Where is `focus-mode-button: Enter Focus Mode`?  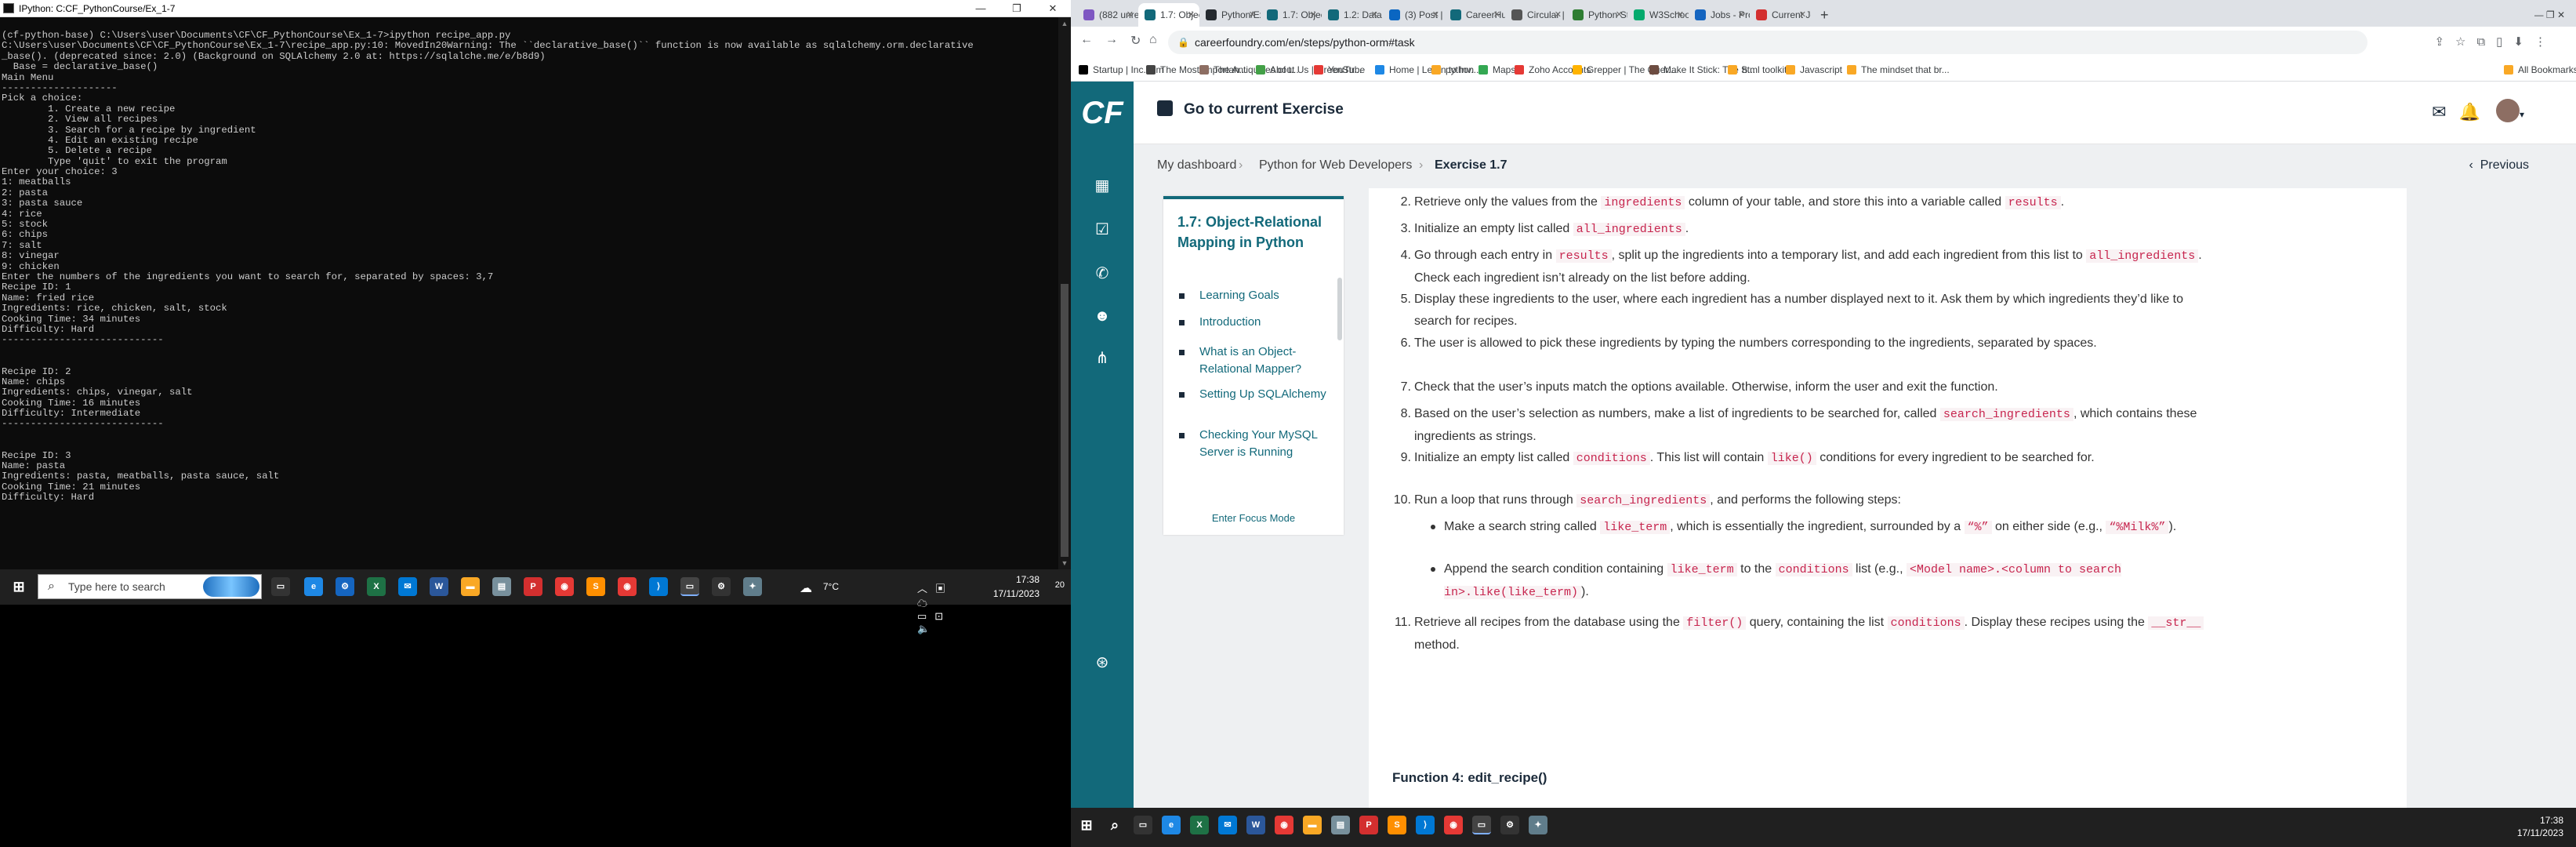 focus-mode-button: Enter Focus Mode is located at coordinates (1254, 518).